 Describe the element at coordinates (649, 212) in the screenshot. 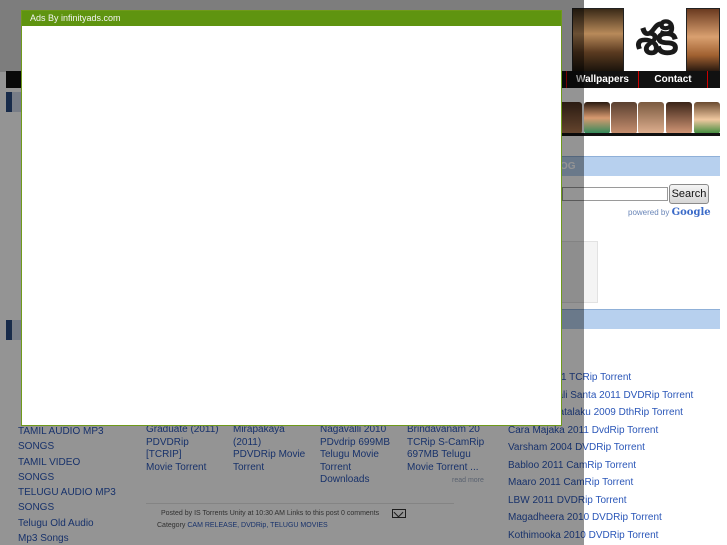

I see `powered-by-label: powered by` at that location.